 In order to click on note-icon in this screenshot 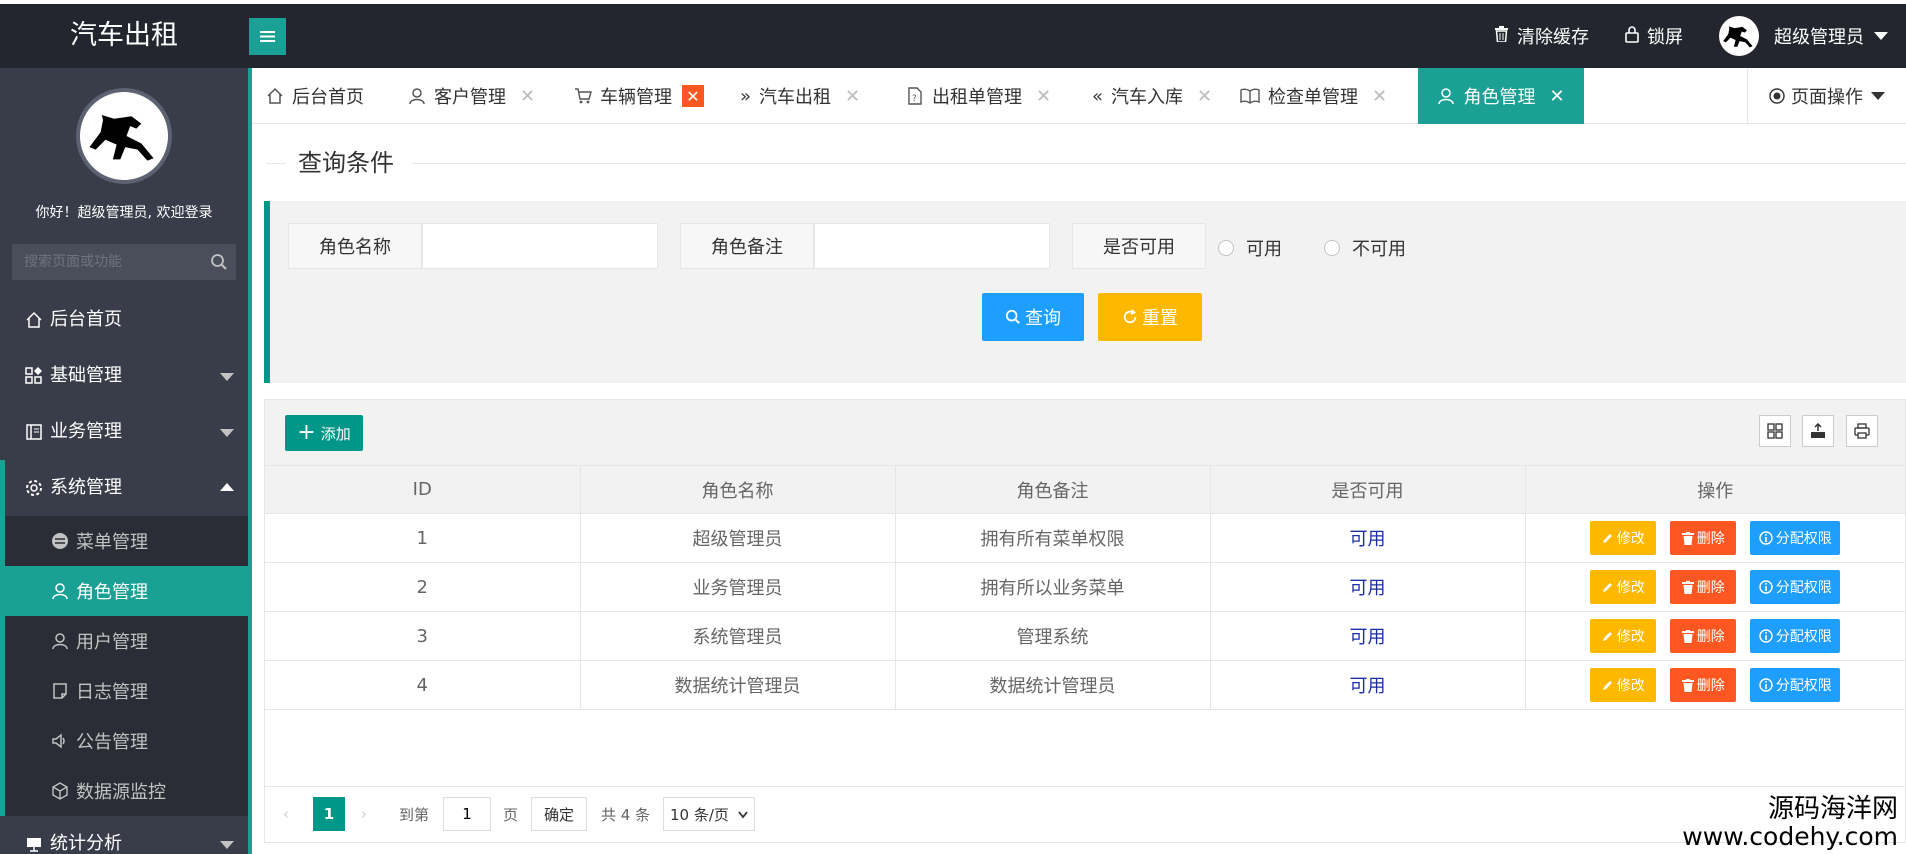, I will do `click(60, 691)`.